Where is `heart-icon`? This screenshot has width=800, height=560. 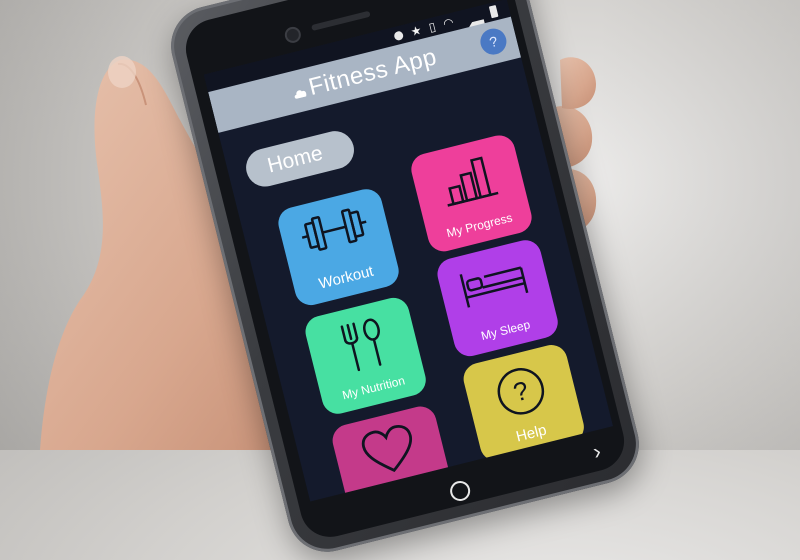 heart-icon is located at coordinates (387, 449).